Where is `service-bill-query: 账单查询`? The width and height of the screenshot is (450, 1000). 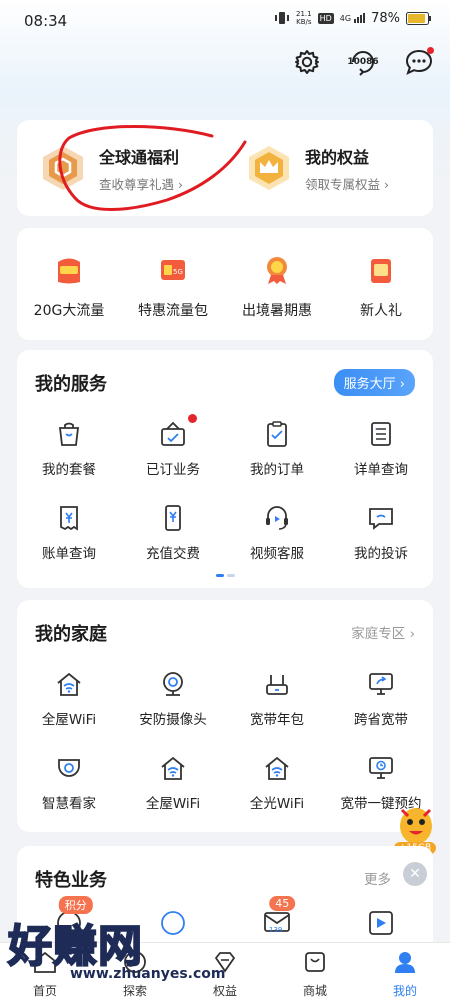 service-bill-query: 账单查询 is located at coordinates (69, 533).